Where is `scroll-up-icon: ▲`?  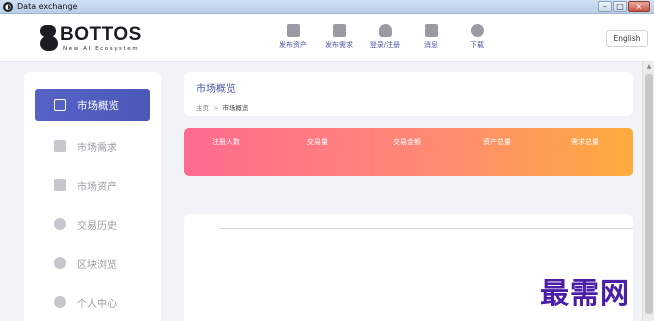 scroll-up-icon: ▲ is located at coordinates (649, 67).